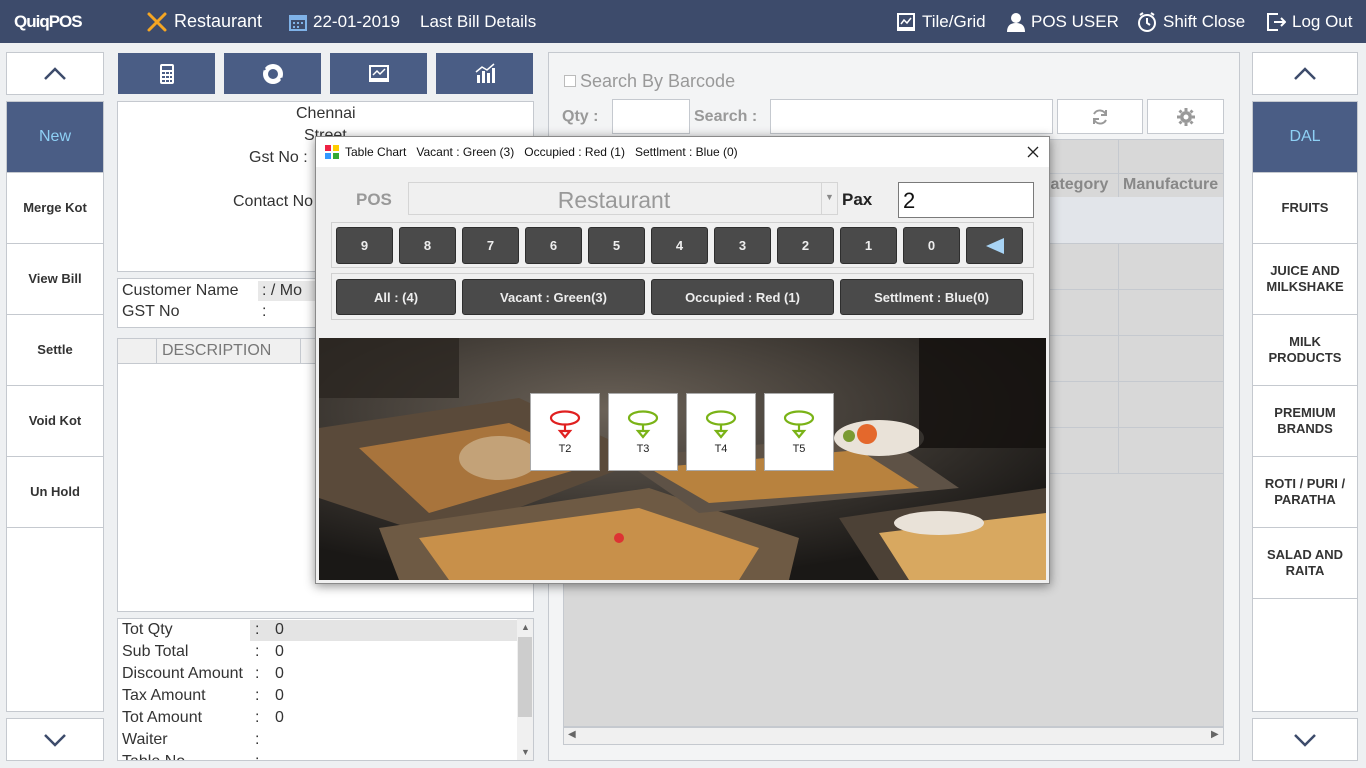 Image resolution: width=1366 pixels, height=768 pixels. Describe the element at coordinates (32, 21) in the screenshot. I see `logo-text-a: Quiq` at that location.